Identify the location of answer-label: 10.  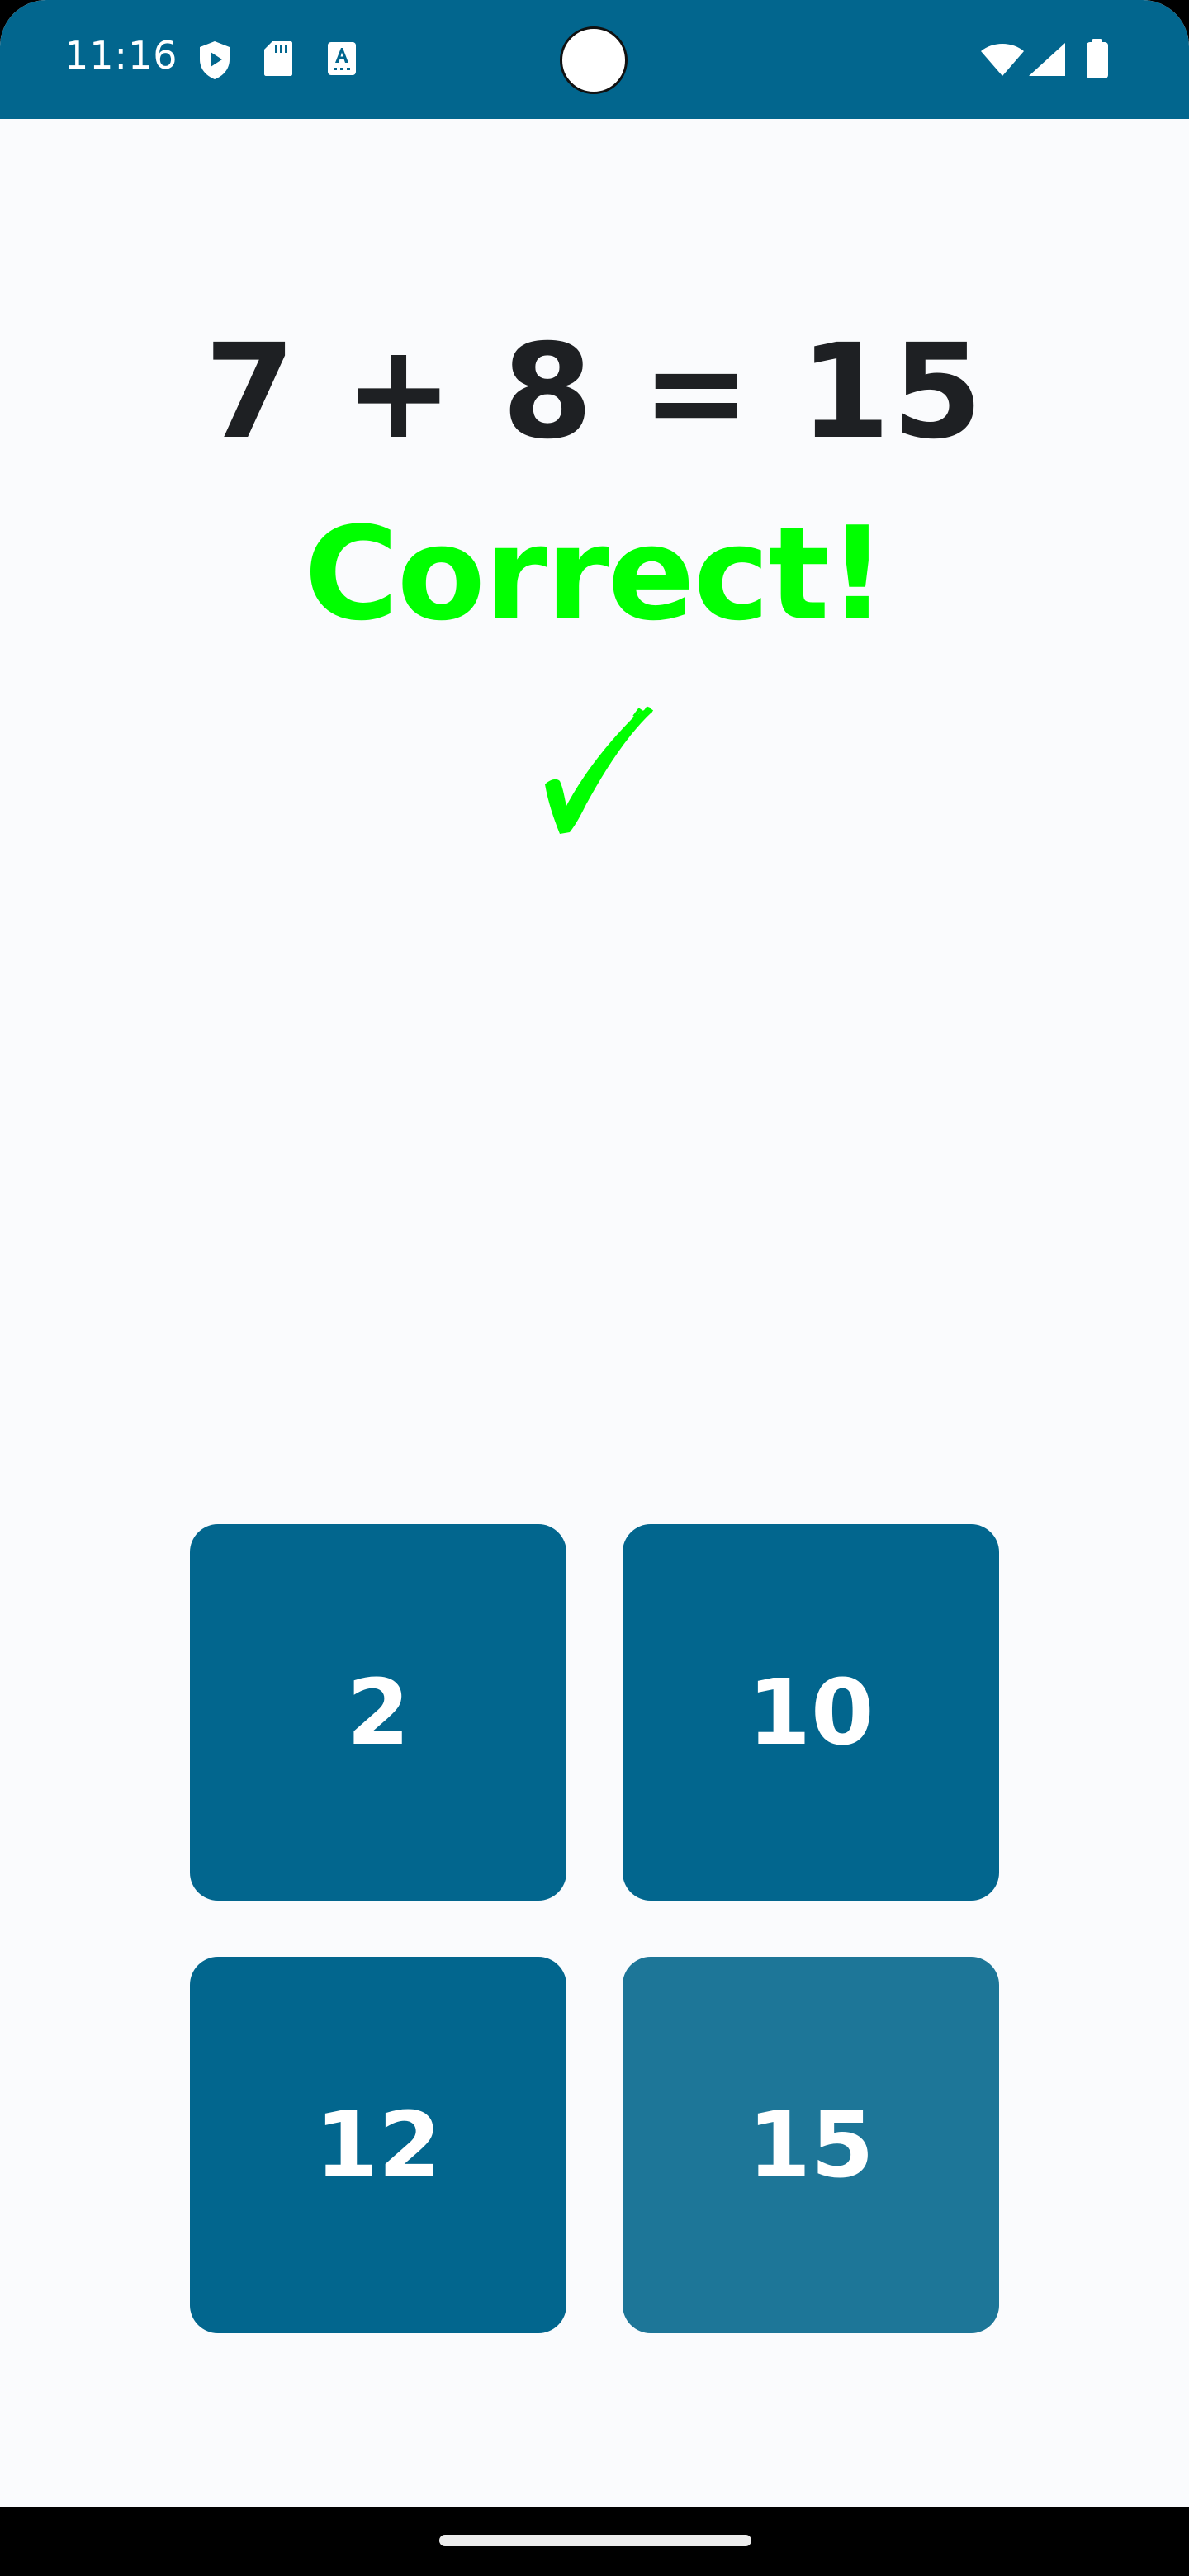
(810, 1712).